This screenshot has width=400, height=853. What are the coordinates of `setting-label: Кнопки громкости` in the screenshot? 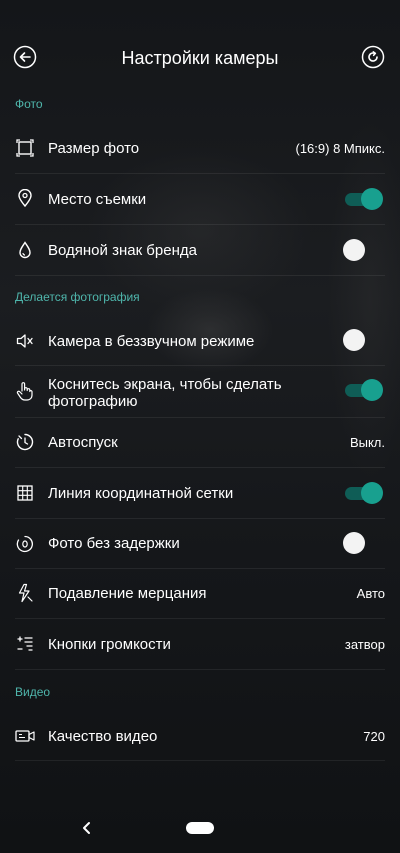 It's located at (109, 644).